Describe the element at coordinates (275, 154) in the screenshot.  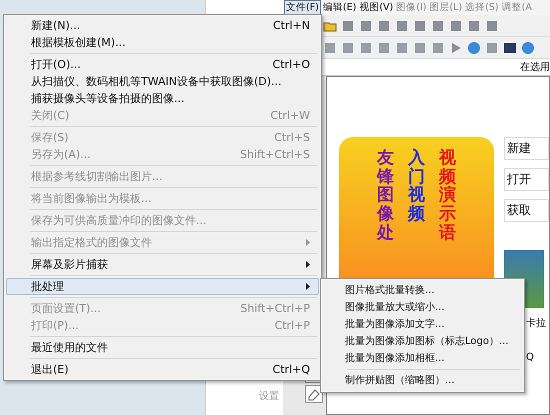
I see `shortcut-text: Shift+Ctrl+S` at that location.